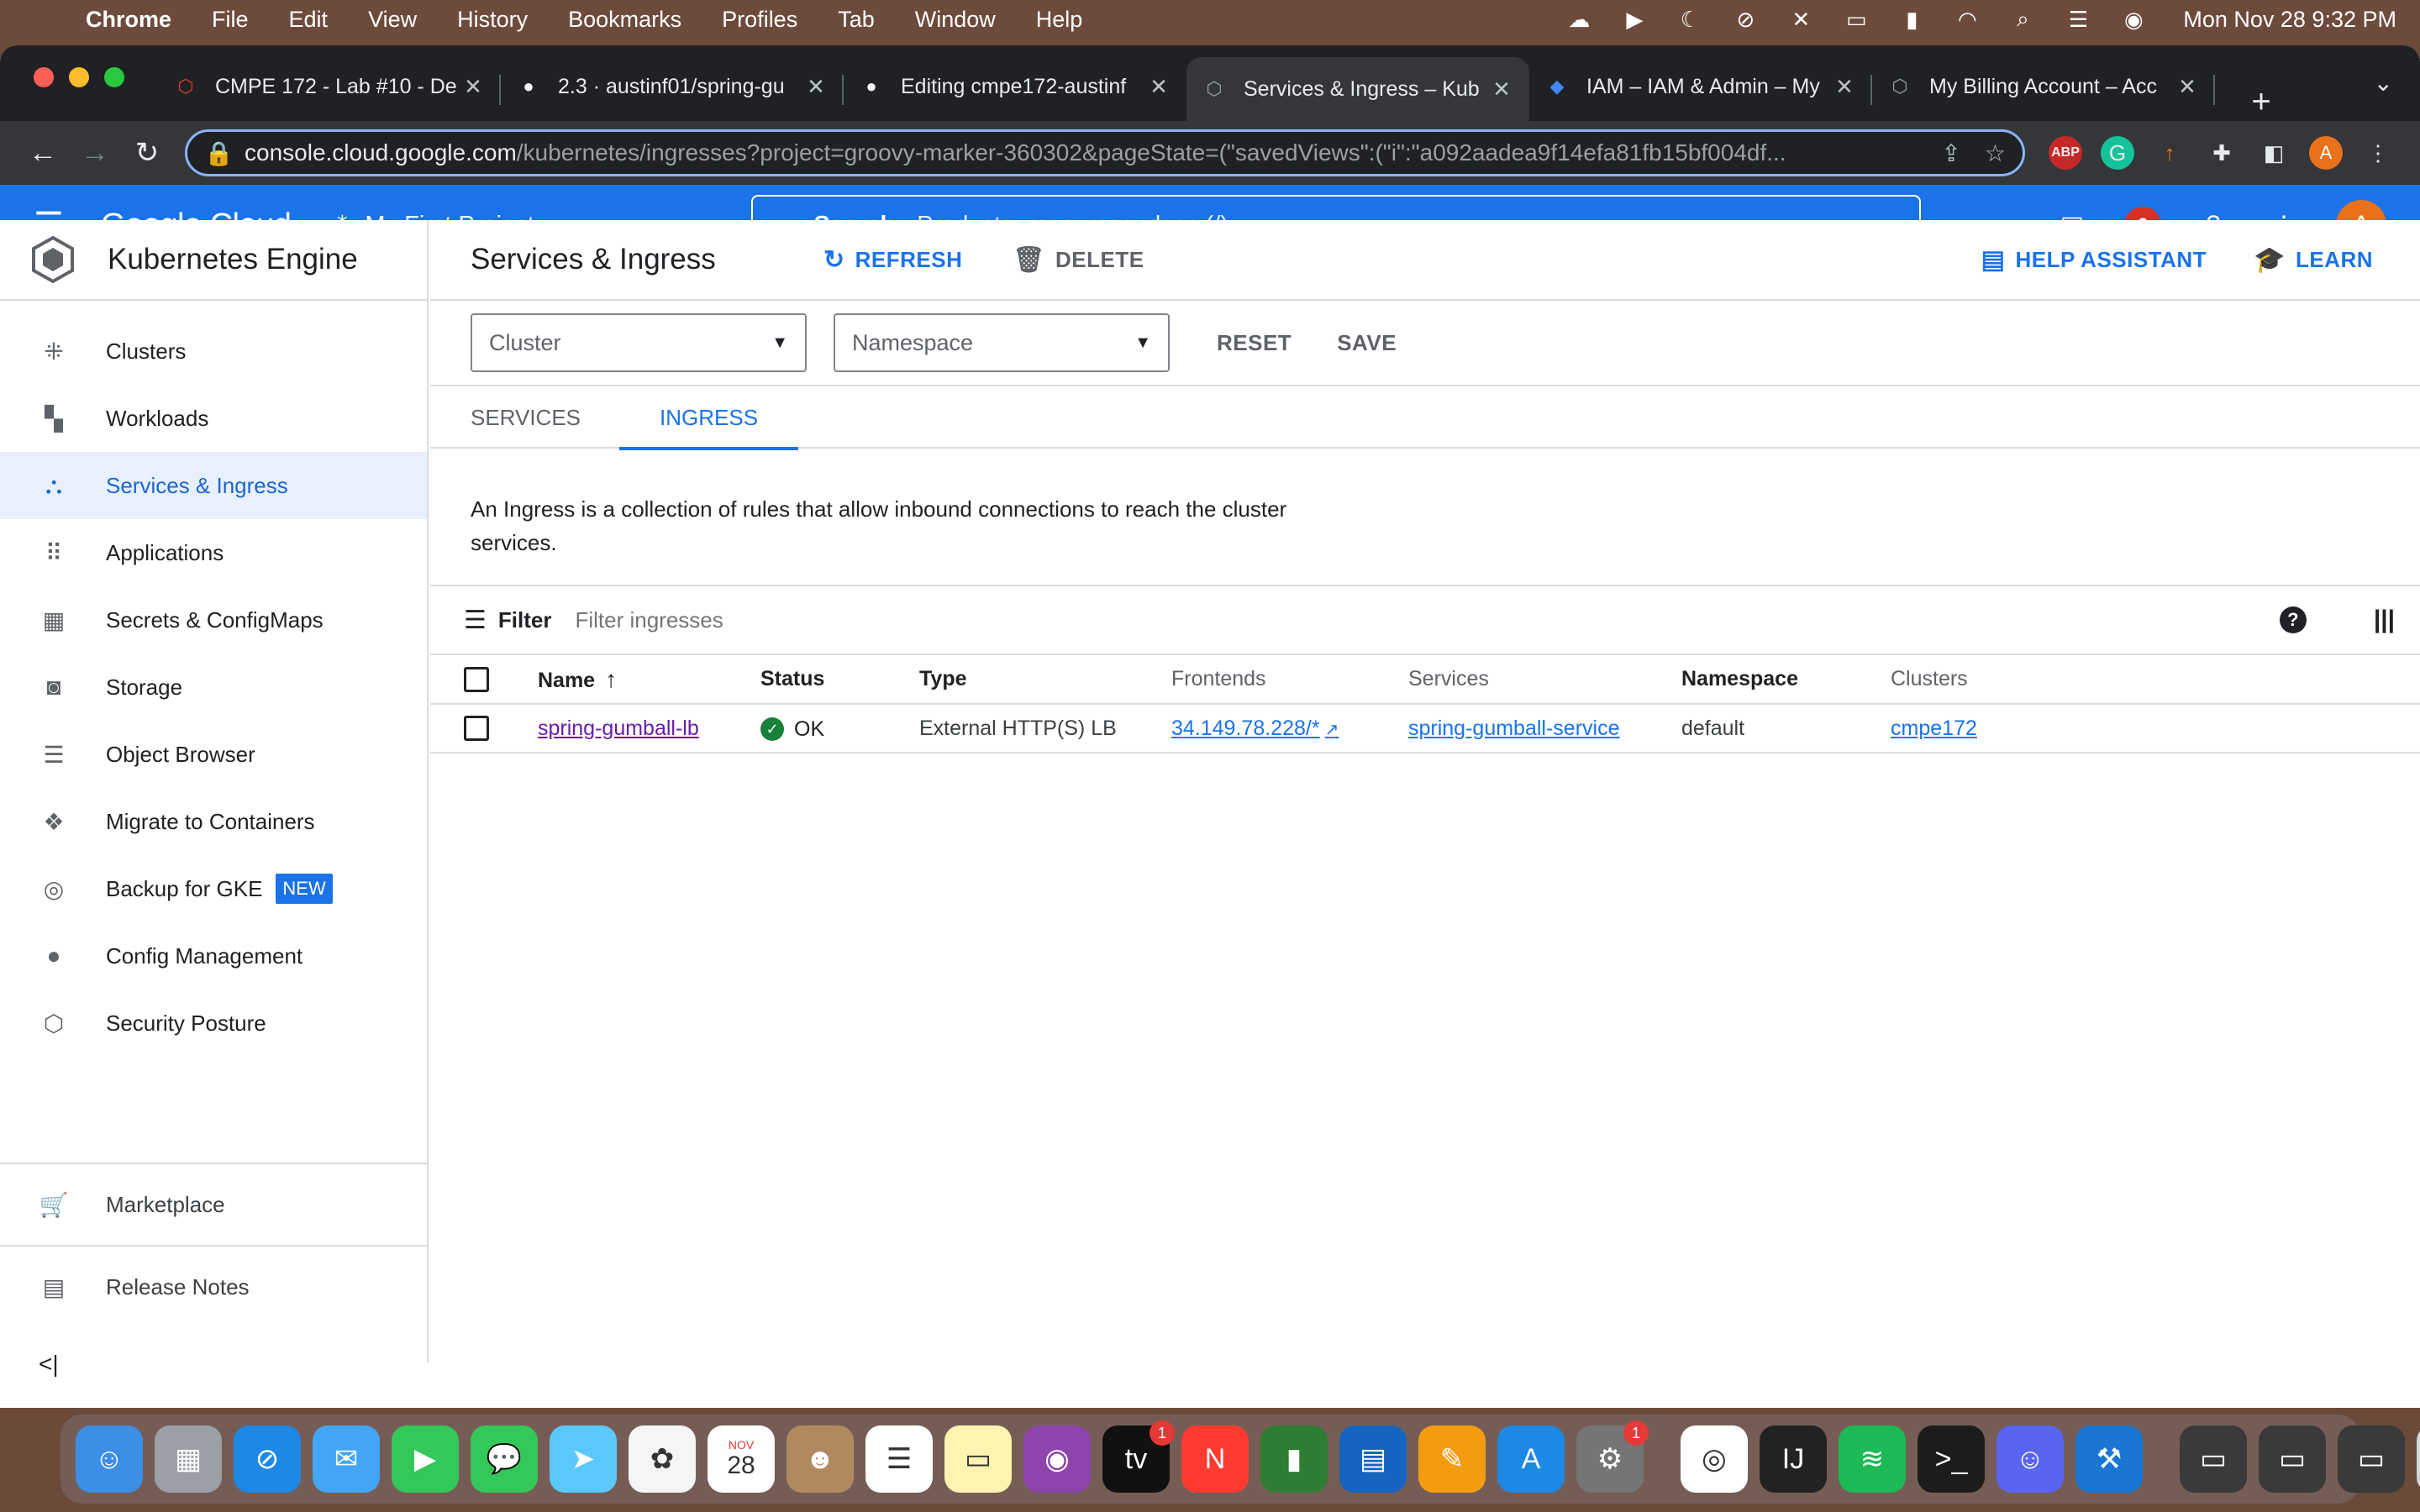  I want to click on sidebar-item-clusters: ⁜ Clusters, so click(214, 351).